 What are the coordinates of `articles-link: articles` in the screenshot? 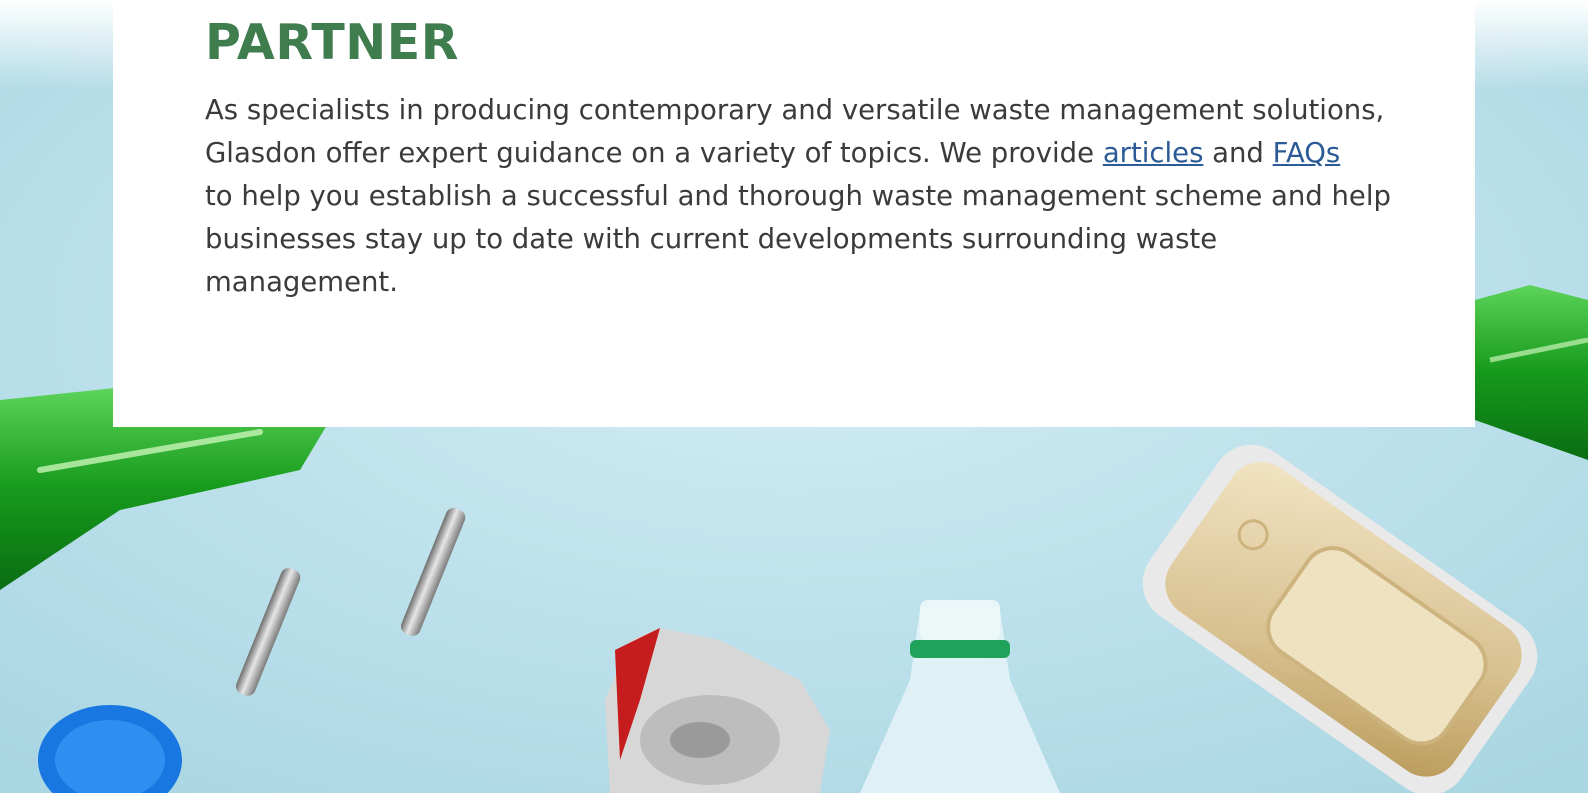 It's located at (1153, 153).